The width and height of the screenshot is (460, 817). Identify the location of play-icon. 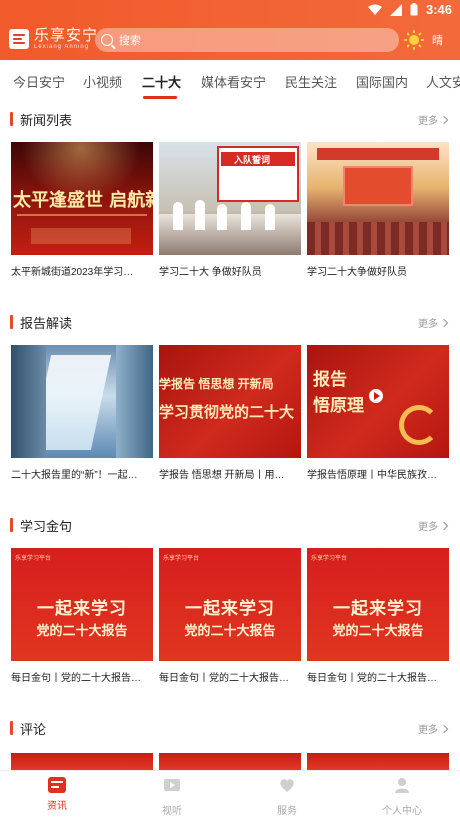
(376, 396).